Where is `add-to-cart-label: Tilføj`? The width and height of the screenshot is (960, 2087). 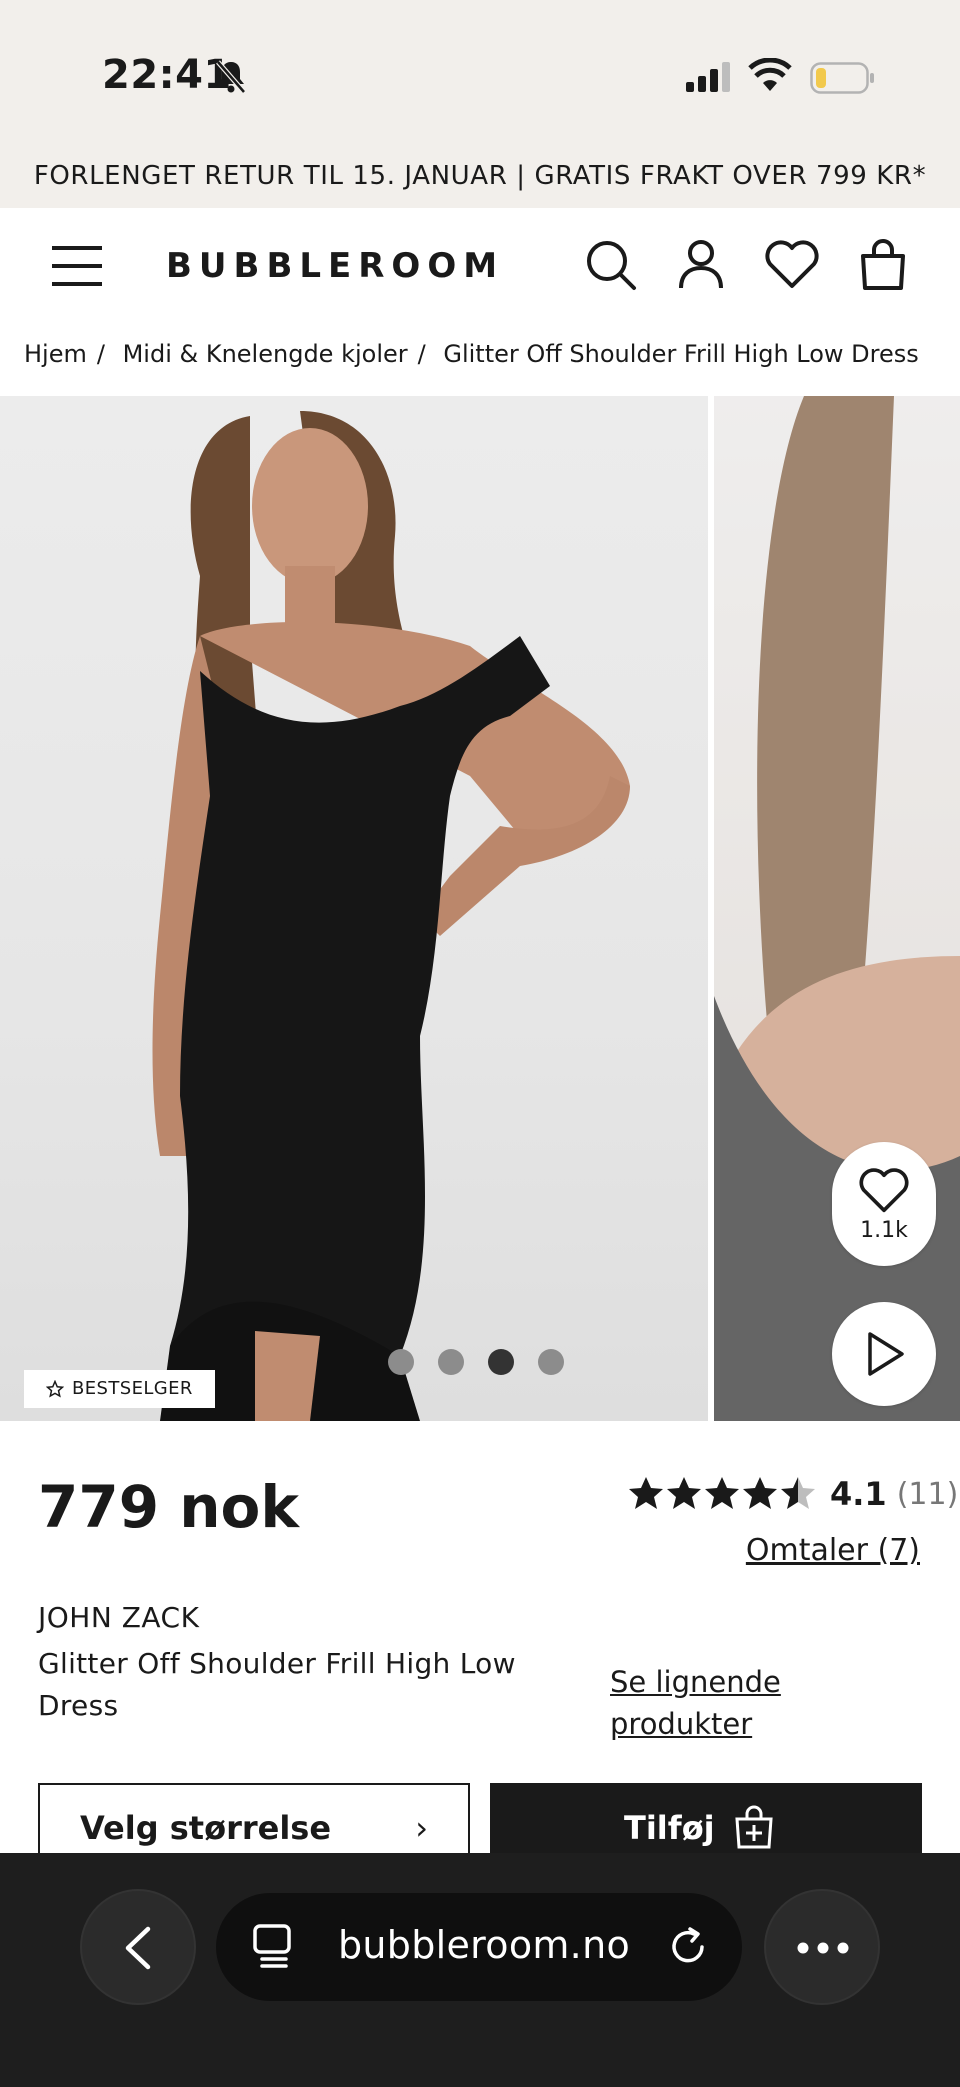 add-to-cart-label: Tilføj is located at coordinates (669, 1828).